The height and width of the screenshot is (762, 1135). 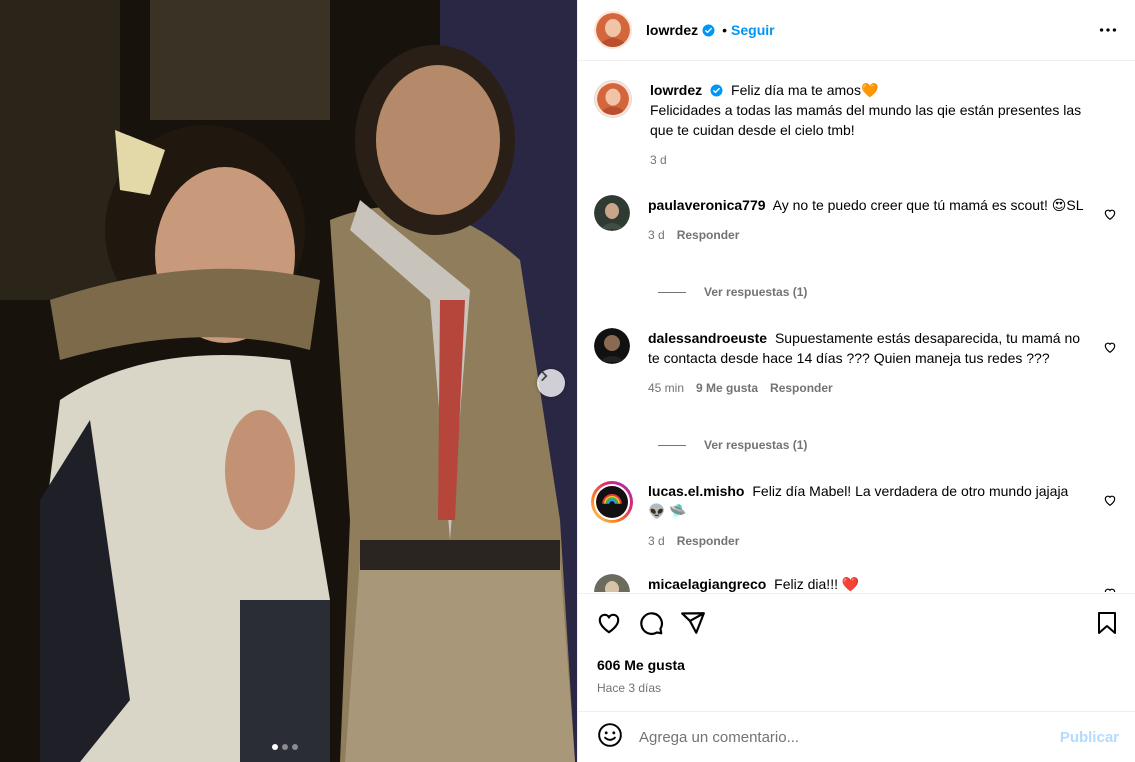 I want to click on share-button, so click(x=693, y=625).